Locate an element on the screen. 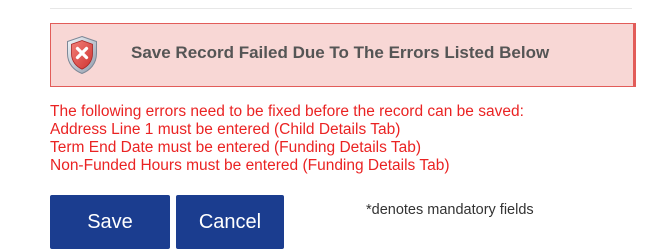  action-button-row: Save Cancel is located at coordinates (167, 222).